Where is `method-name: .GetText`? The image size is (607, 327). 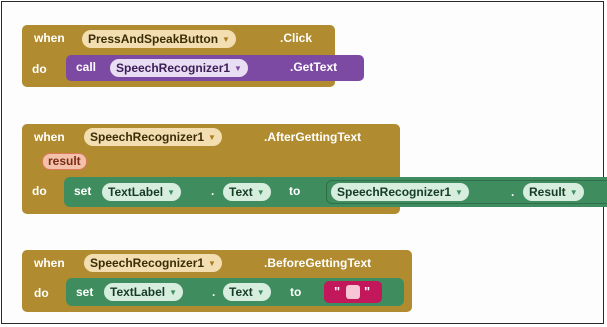
method-name: .GetText is located at coordinates (314, 67).